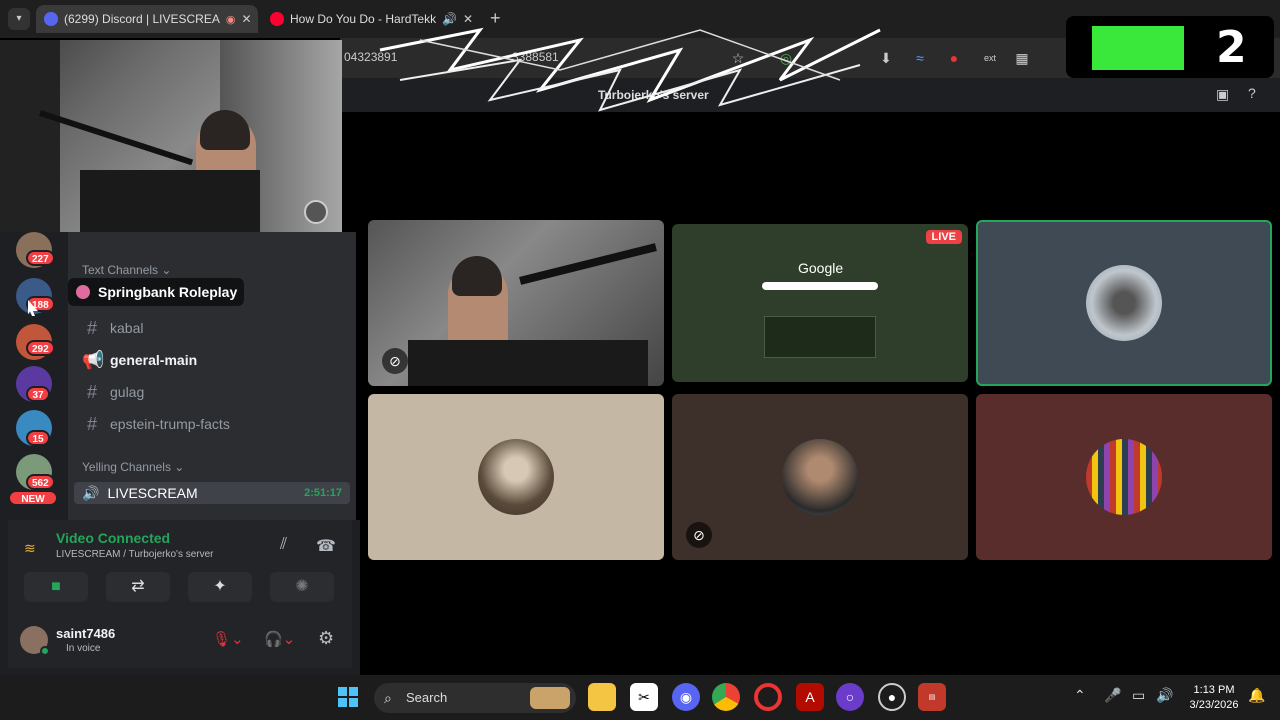 This screenshot has width=1280, height=720. I want to click on live-badge: LIVE, so click(943, 237).